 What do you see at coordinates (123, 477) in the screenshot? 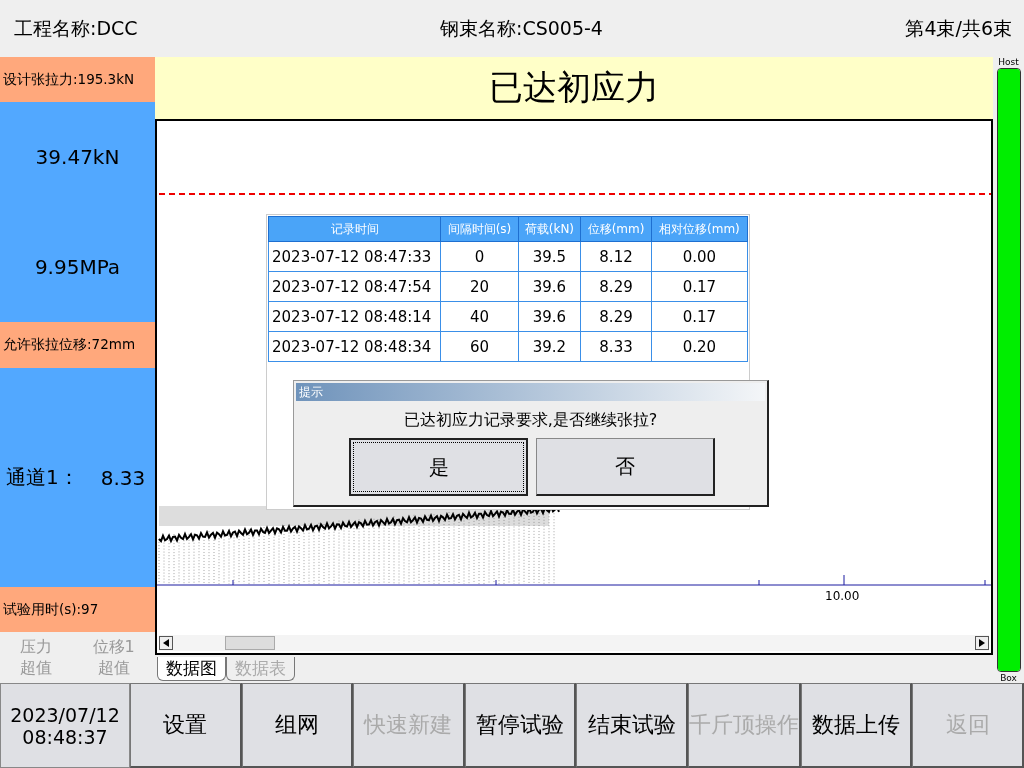
I see `channel-value: 8.33` at bounding box center [123, 477].